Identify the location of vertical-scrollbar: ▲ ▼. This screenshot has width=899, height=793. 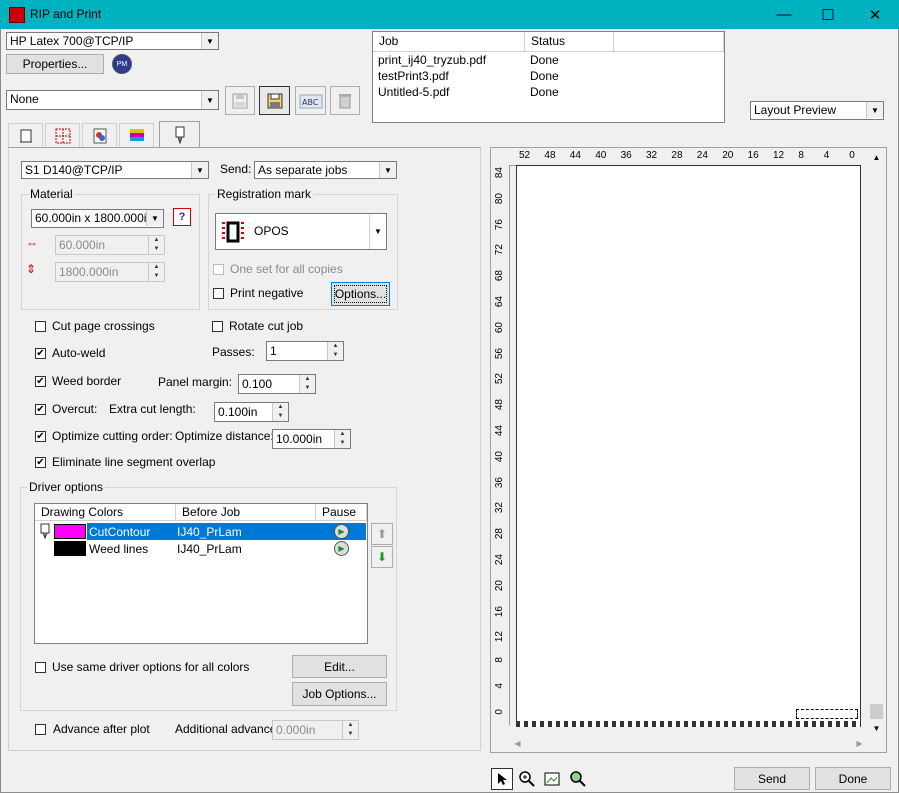
(876, 441).